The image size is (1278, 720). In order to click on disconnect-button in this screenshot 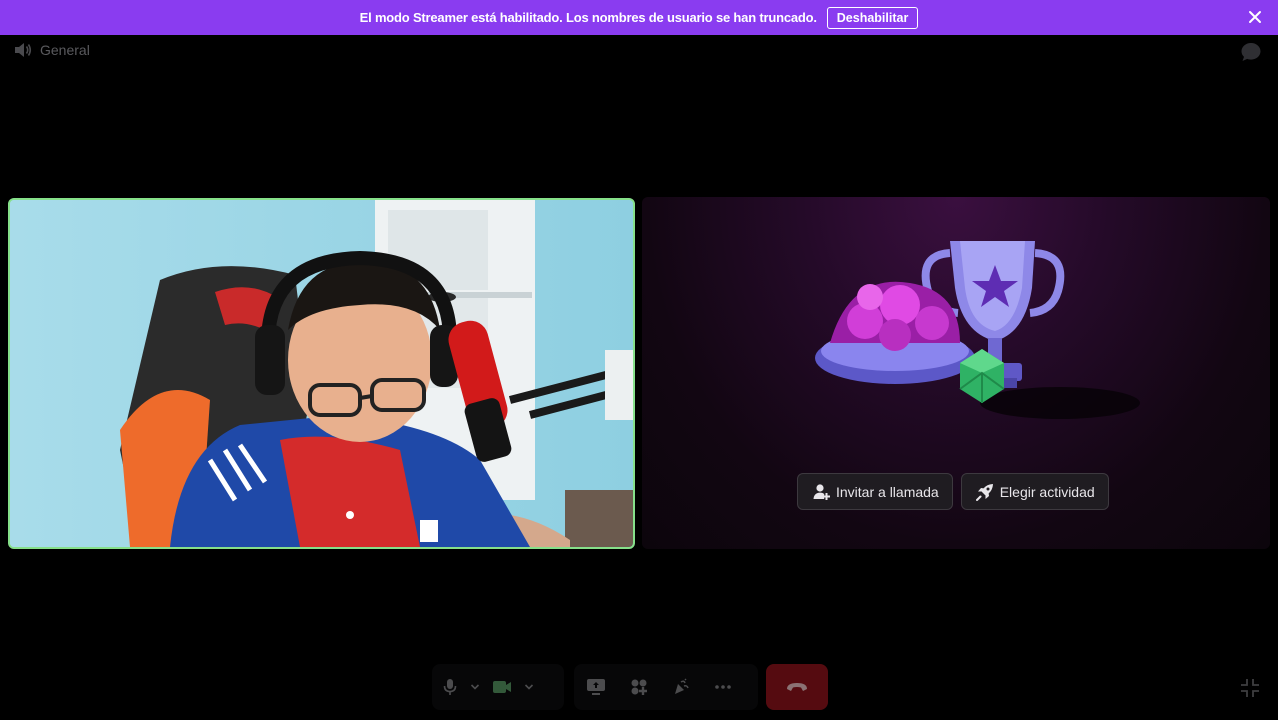, I will do `click(797, 687)`.